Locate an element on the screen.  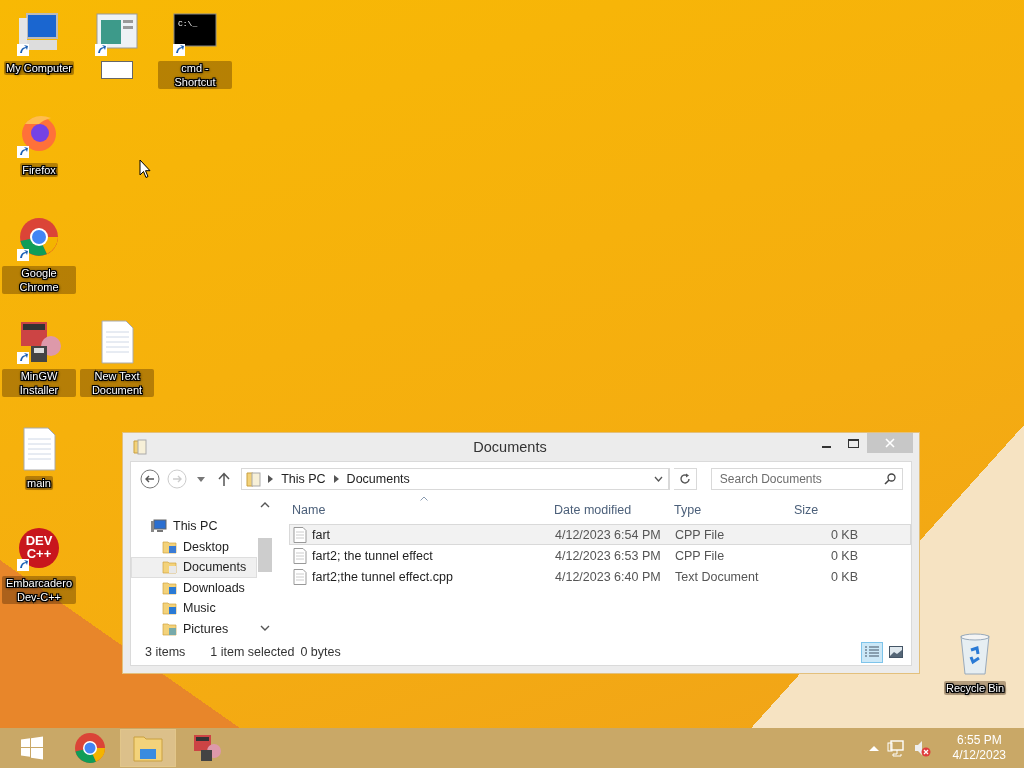
back-button is located at coordinates (150, 479).